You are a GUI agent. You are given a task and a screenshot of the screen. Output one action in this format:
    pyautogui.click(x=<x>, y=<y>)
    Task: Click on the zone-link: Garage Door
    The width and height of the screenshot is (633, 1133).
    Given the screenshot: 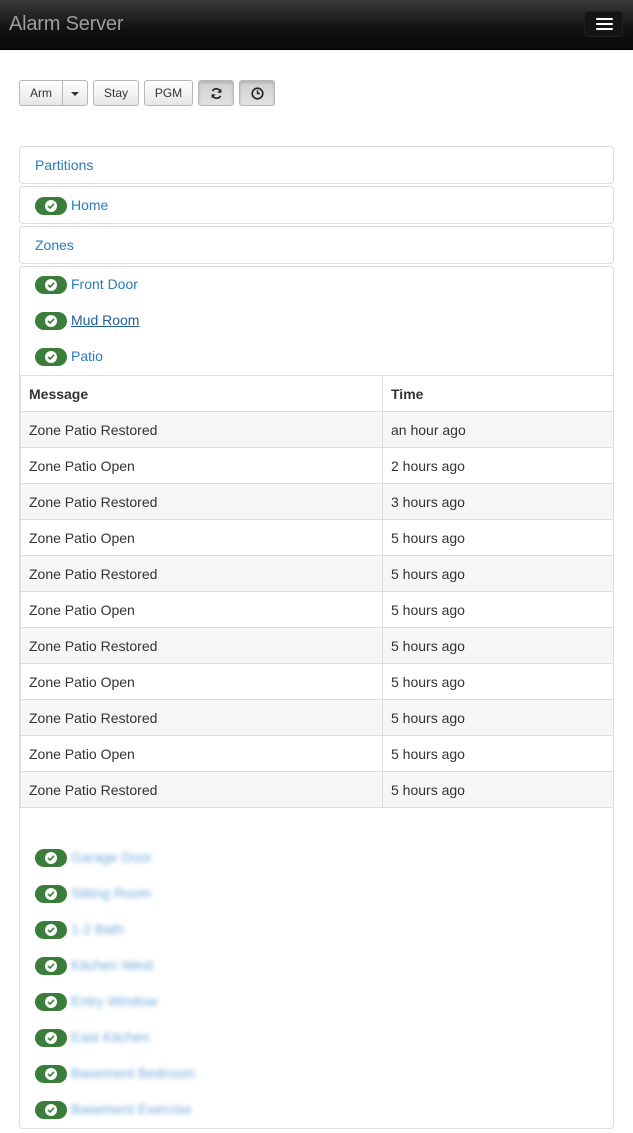 What is the action you would take?
    pyautogui.click(x=111, y=857)
    